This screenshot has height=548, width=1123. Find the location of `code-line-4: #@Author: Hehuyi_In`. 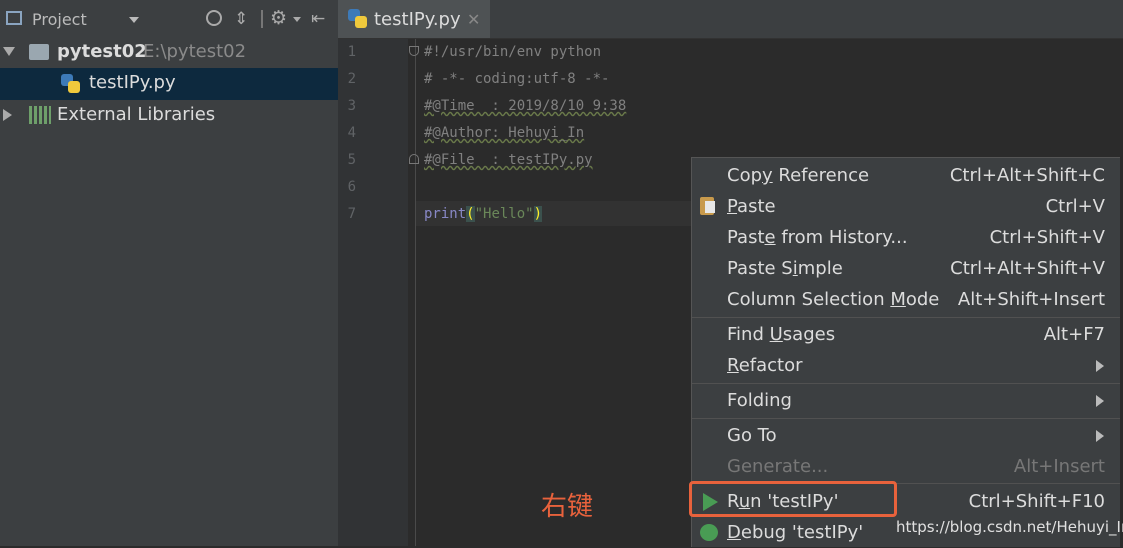

code-line-4: #@Author: Hehuyi_In is located at coordinates (504, 133).